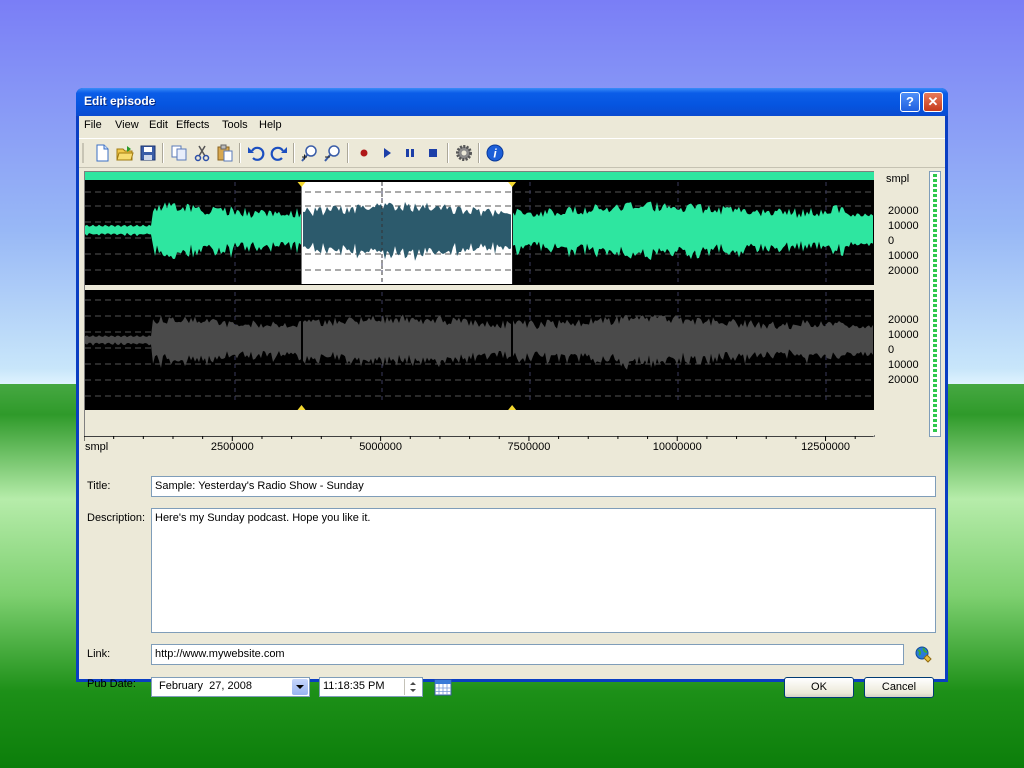  What do you see at coordinates (464, 153) in the screenshot?
I see `settings-gear-icon` at bounding box center [464, 153].